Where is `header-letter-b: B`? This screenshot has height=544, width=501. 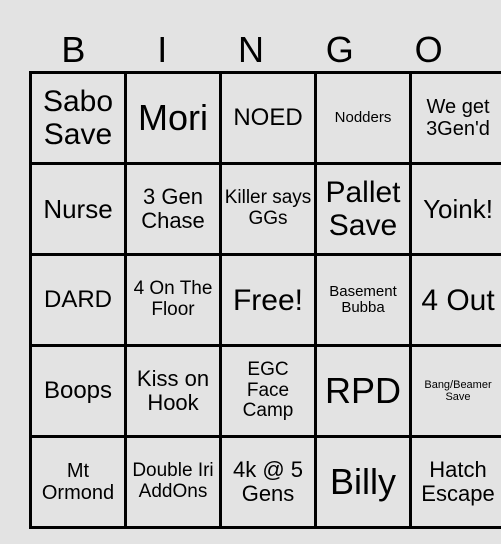
header-letter-b: B is located at coordinates (73, 49).